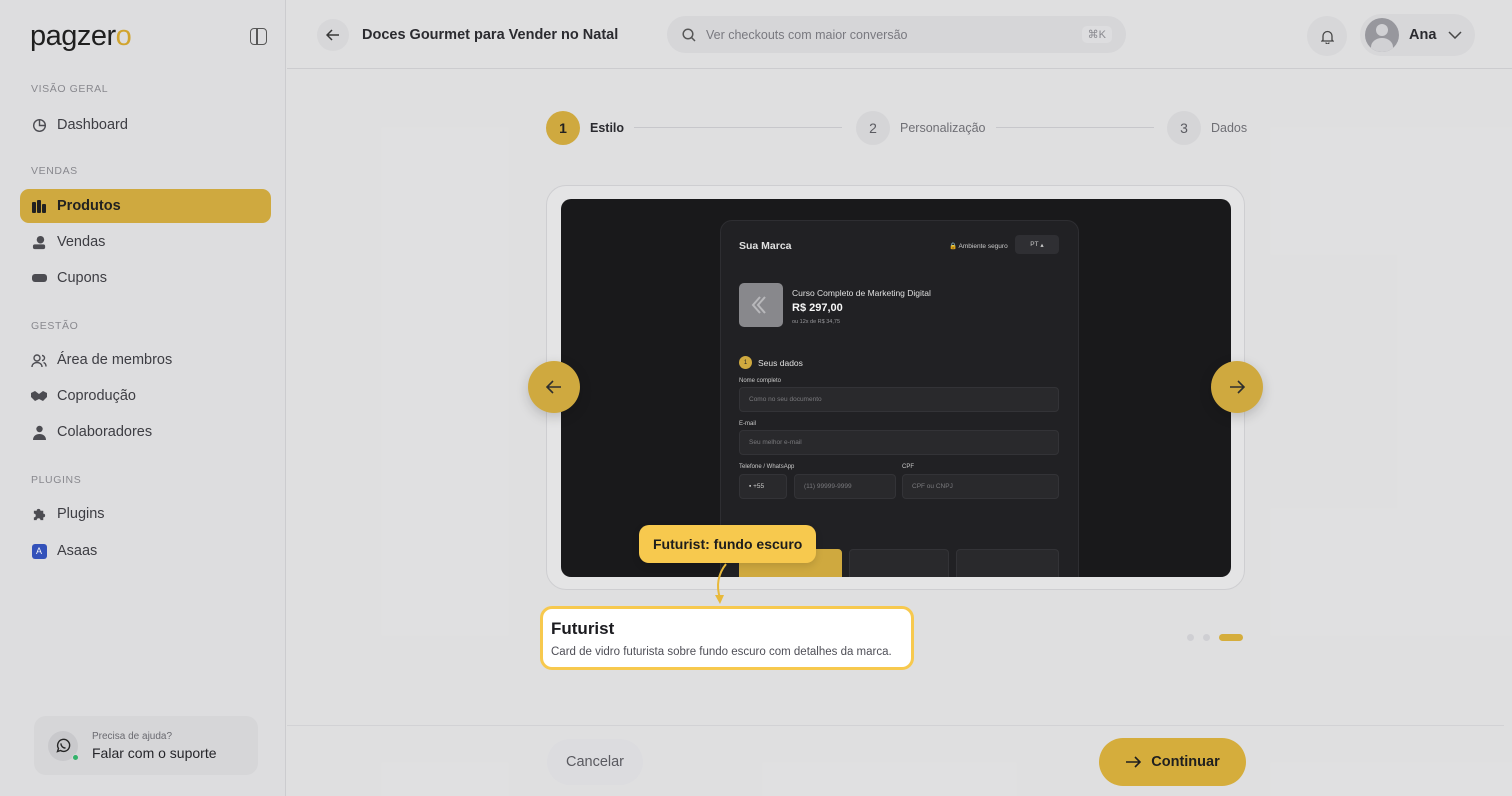 This screenshot has height=796, width=1512. What do you see at coordinates (899, 442) in the screenshot?
I see `email-field: Seu melhor e-mail` at bounding box center [899, 442].